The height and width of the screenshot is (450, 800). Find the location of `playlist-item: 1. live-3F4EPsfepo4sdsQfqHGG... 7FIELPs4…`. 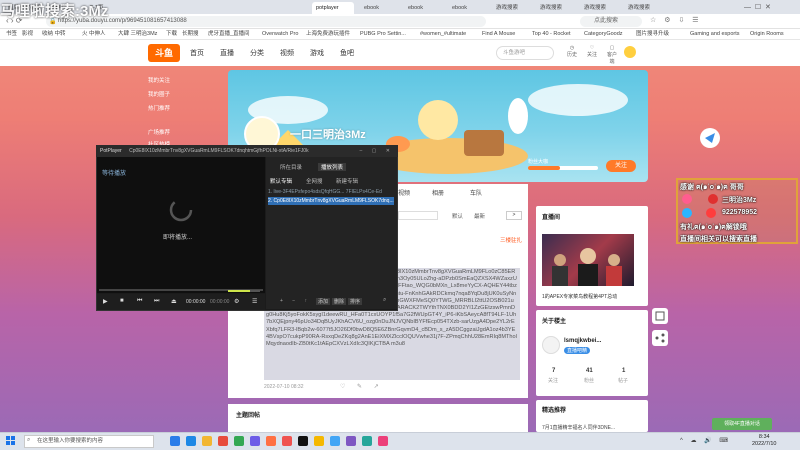

playlist-item: 1. live-3F4EPsfepo4sdsQfqHGG... 7FIELPs4… is located at coordinates (331, 192).